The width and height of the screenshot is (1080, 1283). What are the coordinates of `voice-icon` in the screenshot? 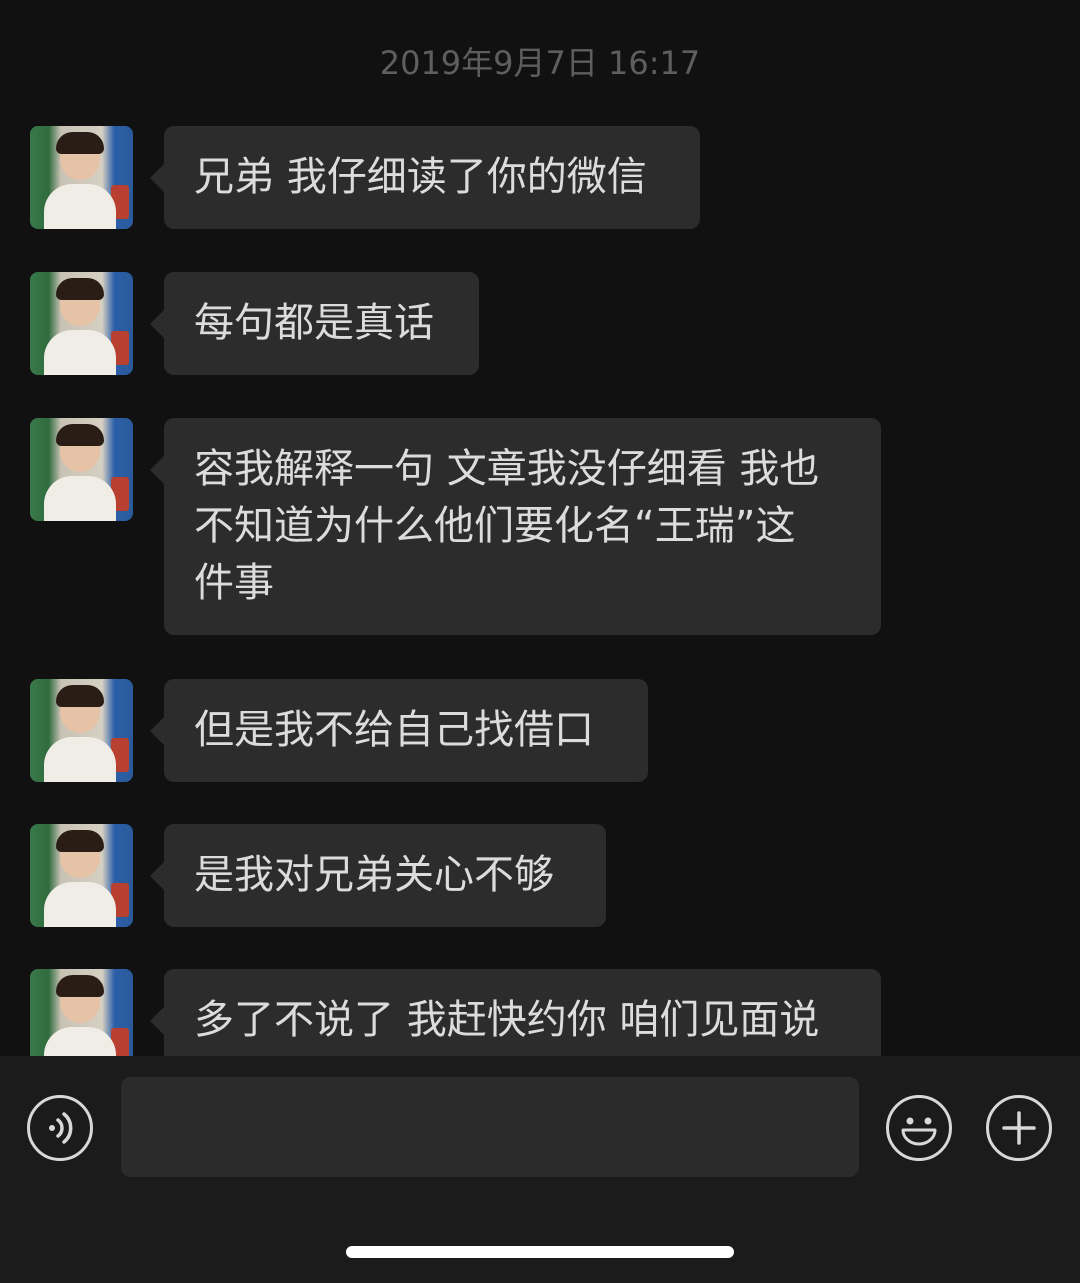 It's located at (61, 1128).